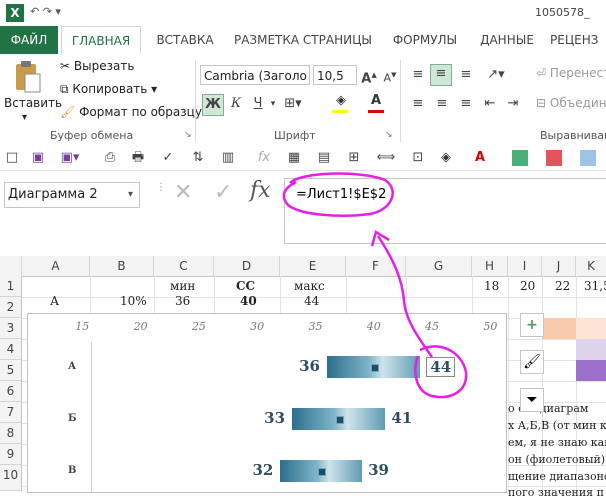 The image size is (606, 499). I want to click on annotation-circle-formula, so click(338, 194).